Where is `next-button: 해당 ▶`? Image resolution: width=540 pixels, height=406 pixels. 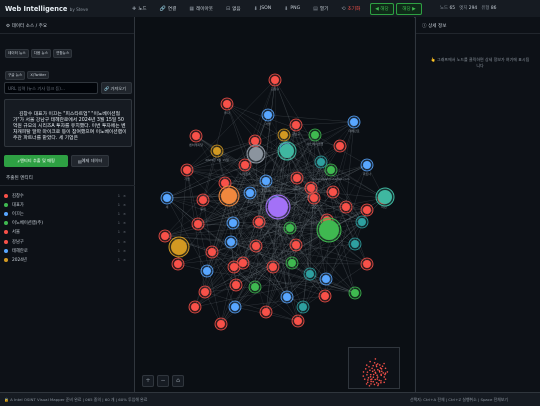 next-button: 해당 ▶ is located at coordinates (409, 9).